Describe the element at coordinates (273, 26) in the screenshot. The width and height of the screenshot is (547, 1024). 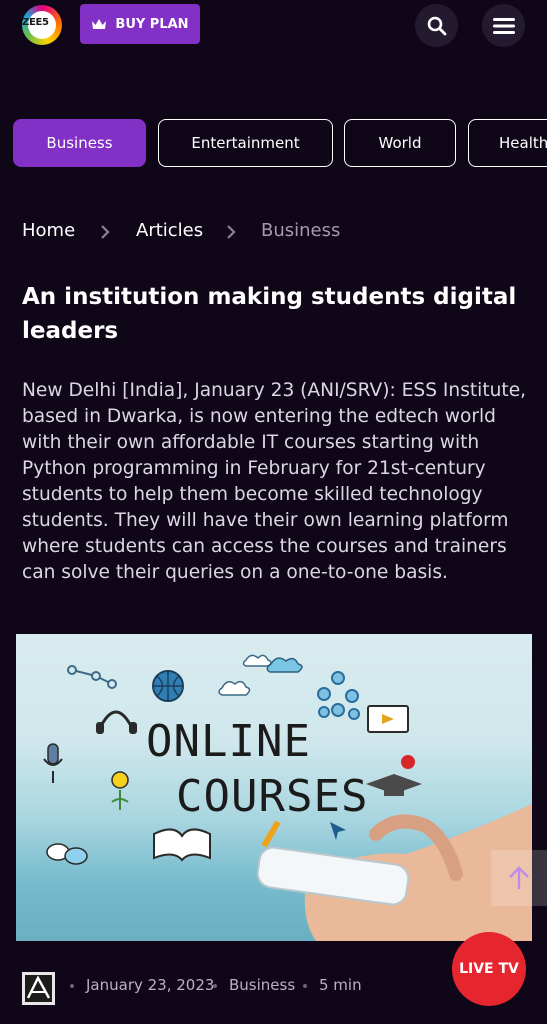
I see `top-bar: ZEE5 BUY PLAN` at that location.